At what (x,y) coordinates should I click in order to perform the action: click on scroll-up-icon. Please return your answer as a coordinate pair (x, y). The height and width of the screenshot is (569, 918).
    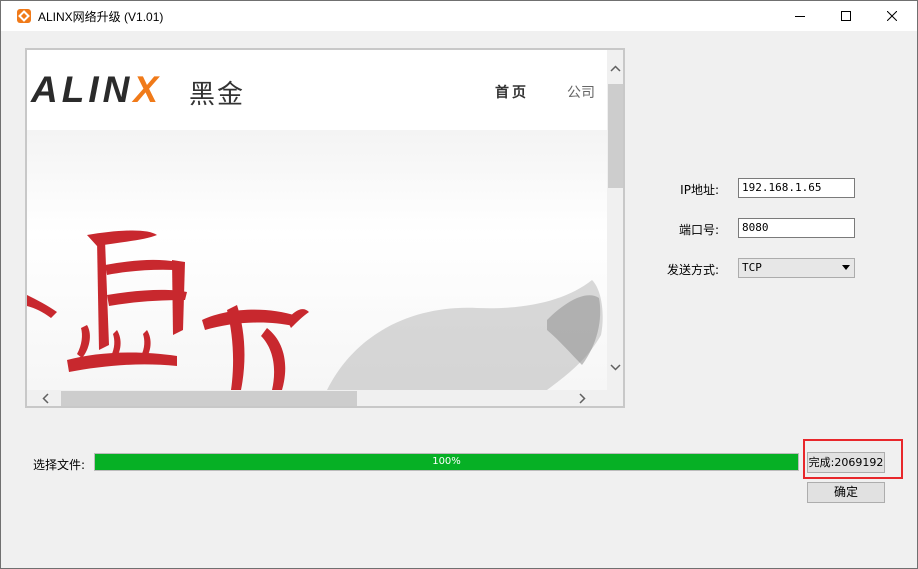
    Looking at the image, I should click on (615, 69).